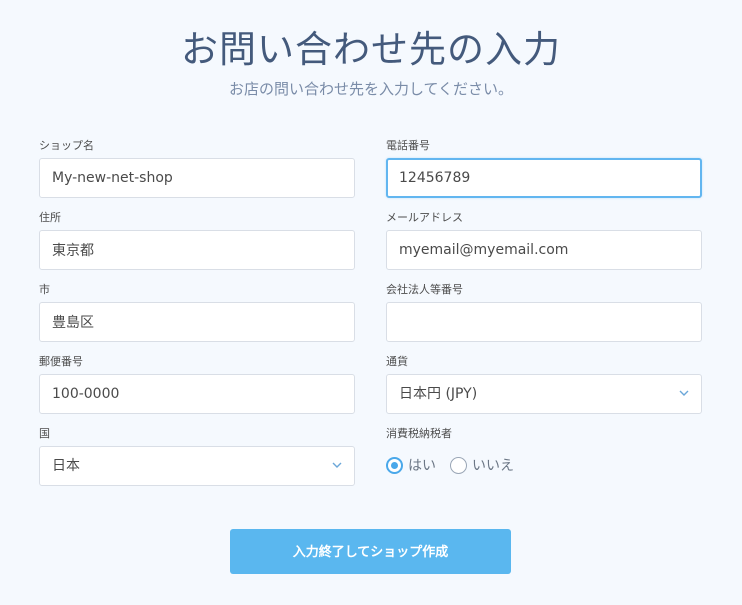 The height and width of the screenshot is (605, 742). I want to click on tax-payer-option-no: いいえ, so click(484, 466).